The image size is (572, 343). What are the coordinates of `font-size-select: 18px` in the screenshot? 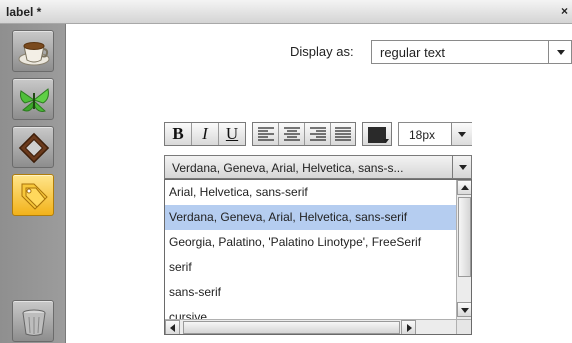 It's located at (435, 134).